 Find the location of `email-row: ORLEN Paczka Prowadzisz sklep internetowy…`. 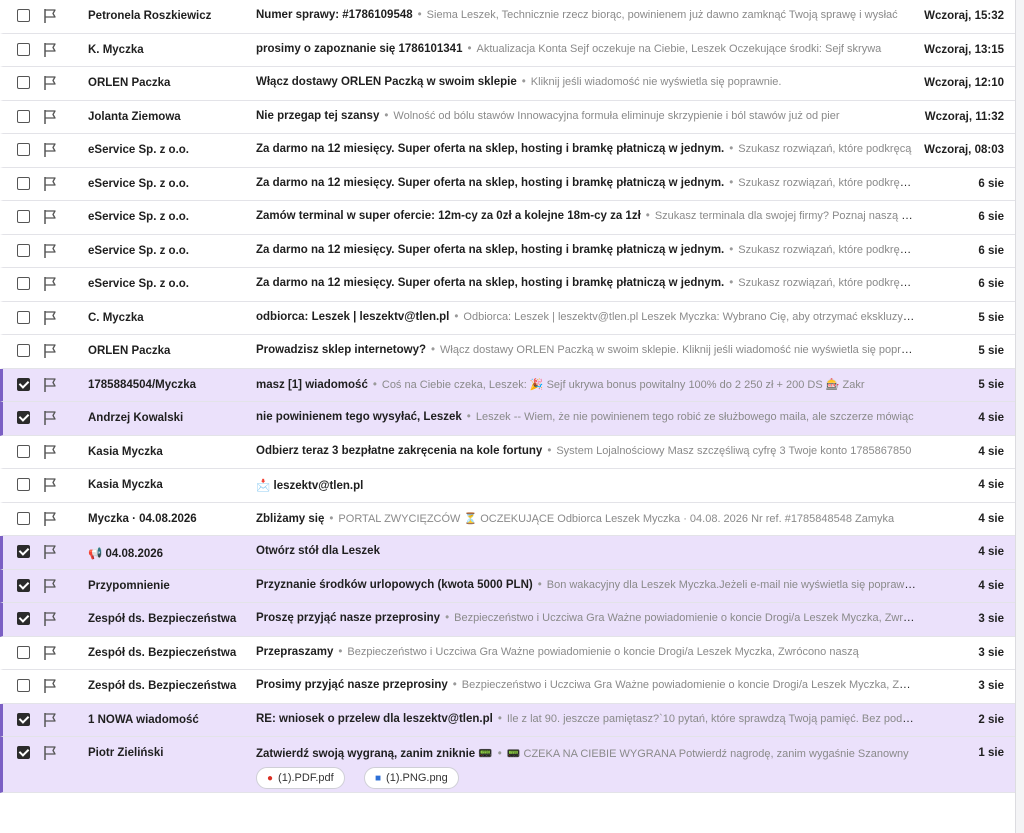

email-row: ORLEN Paczka Prowadzisz sklep internetowy… is located at coordinates (508, 352).